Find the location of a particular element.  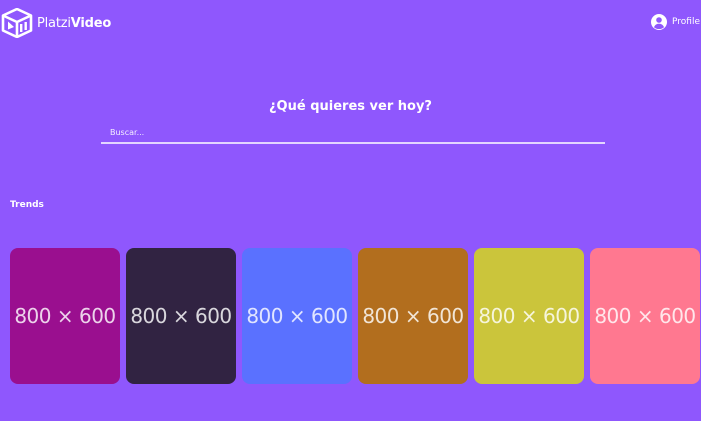

search-title: ¿Qué quieres ver hoy? is located at coordinates (350, 106).